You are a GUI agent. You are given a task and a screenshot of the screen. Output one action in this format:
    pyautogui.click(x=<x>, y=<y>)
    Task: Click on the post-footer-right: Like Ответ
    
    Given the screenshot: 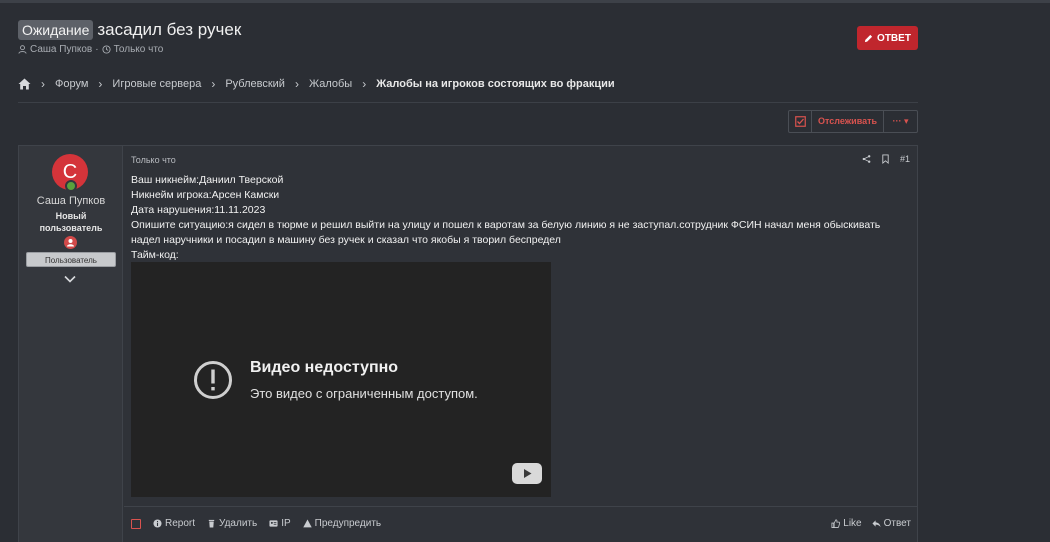 What is the action you would take?
    pyautogui.click(x=871, y=523)
    